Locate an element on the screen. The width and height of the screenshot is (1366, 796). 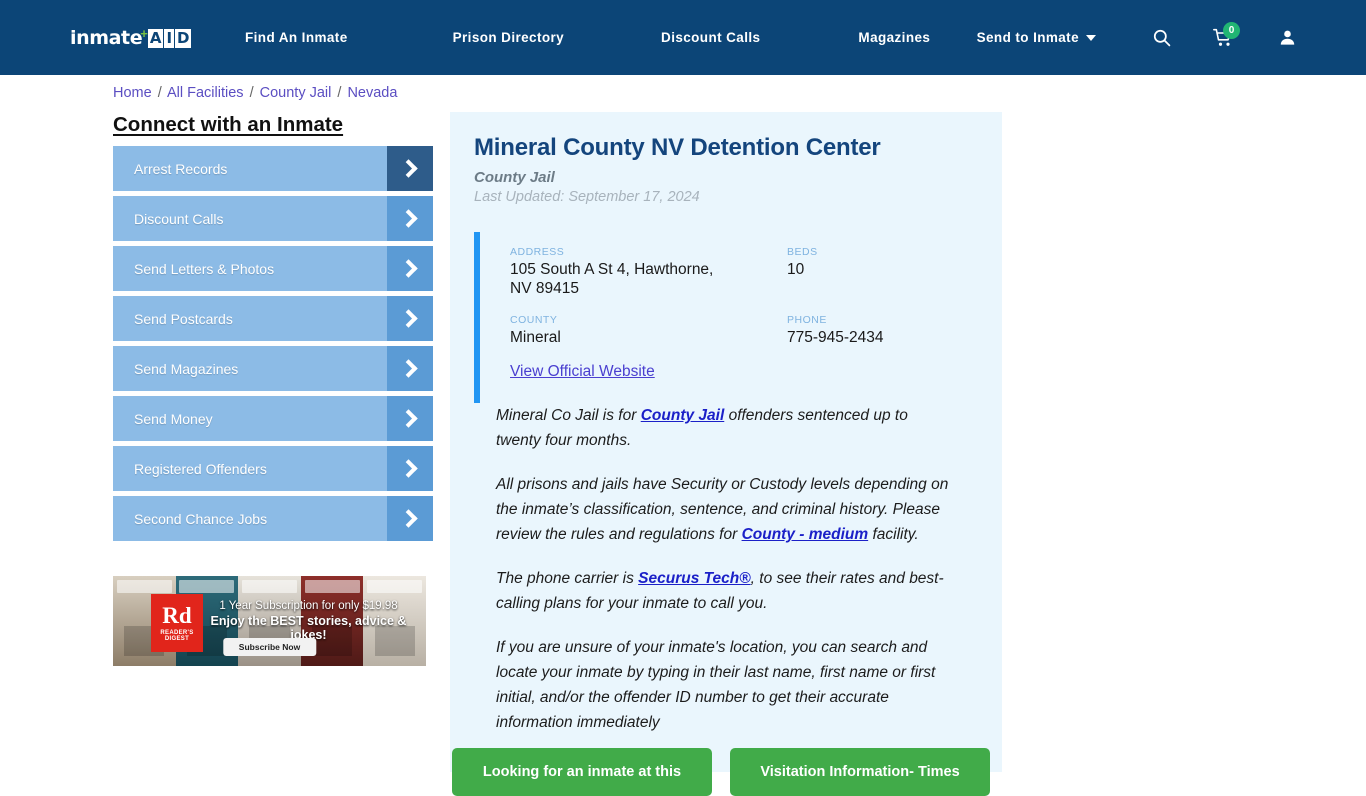
visitation-information-button: Visitation Information- Times is located at coordinates (860, 772).